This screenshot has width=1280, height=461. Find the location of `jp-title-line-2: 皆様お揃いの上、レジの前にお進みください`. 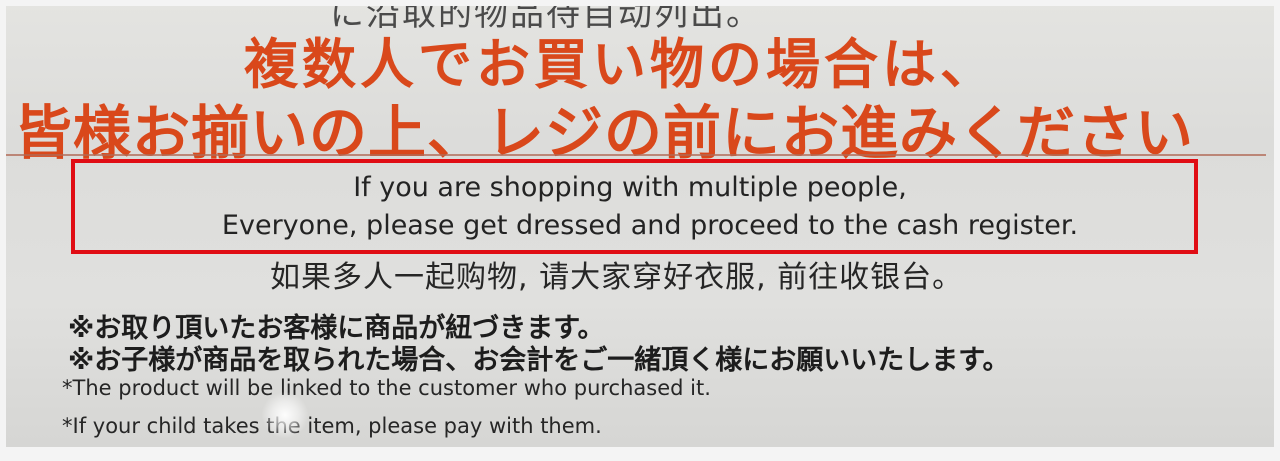

jp-title-line-2: 皆様お揃いの上、レジの前にお進みください is located at coordinates (604, 133).